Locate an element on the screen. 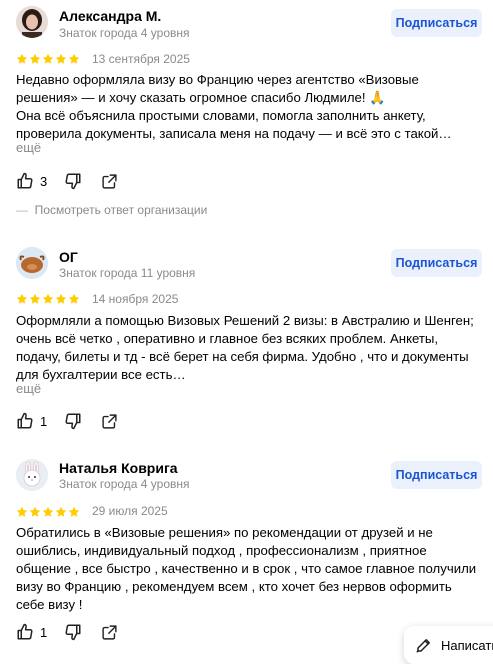 This screenshot has height=664, width=493. review-date: 14 ноября 2025 is located at coordinates (135, 299).